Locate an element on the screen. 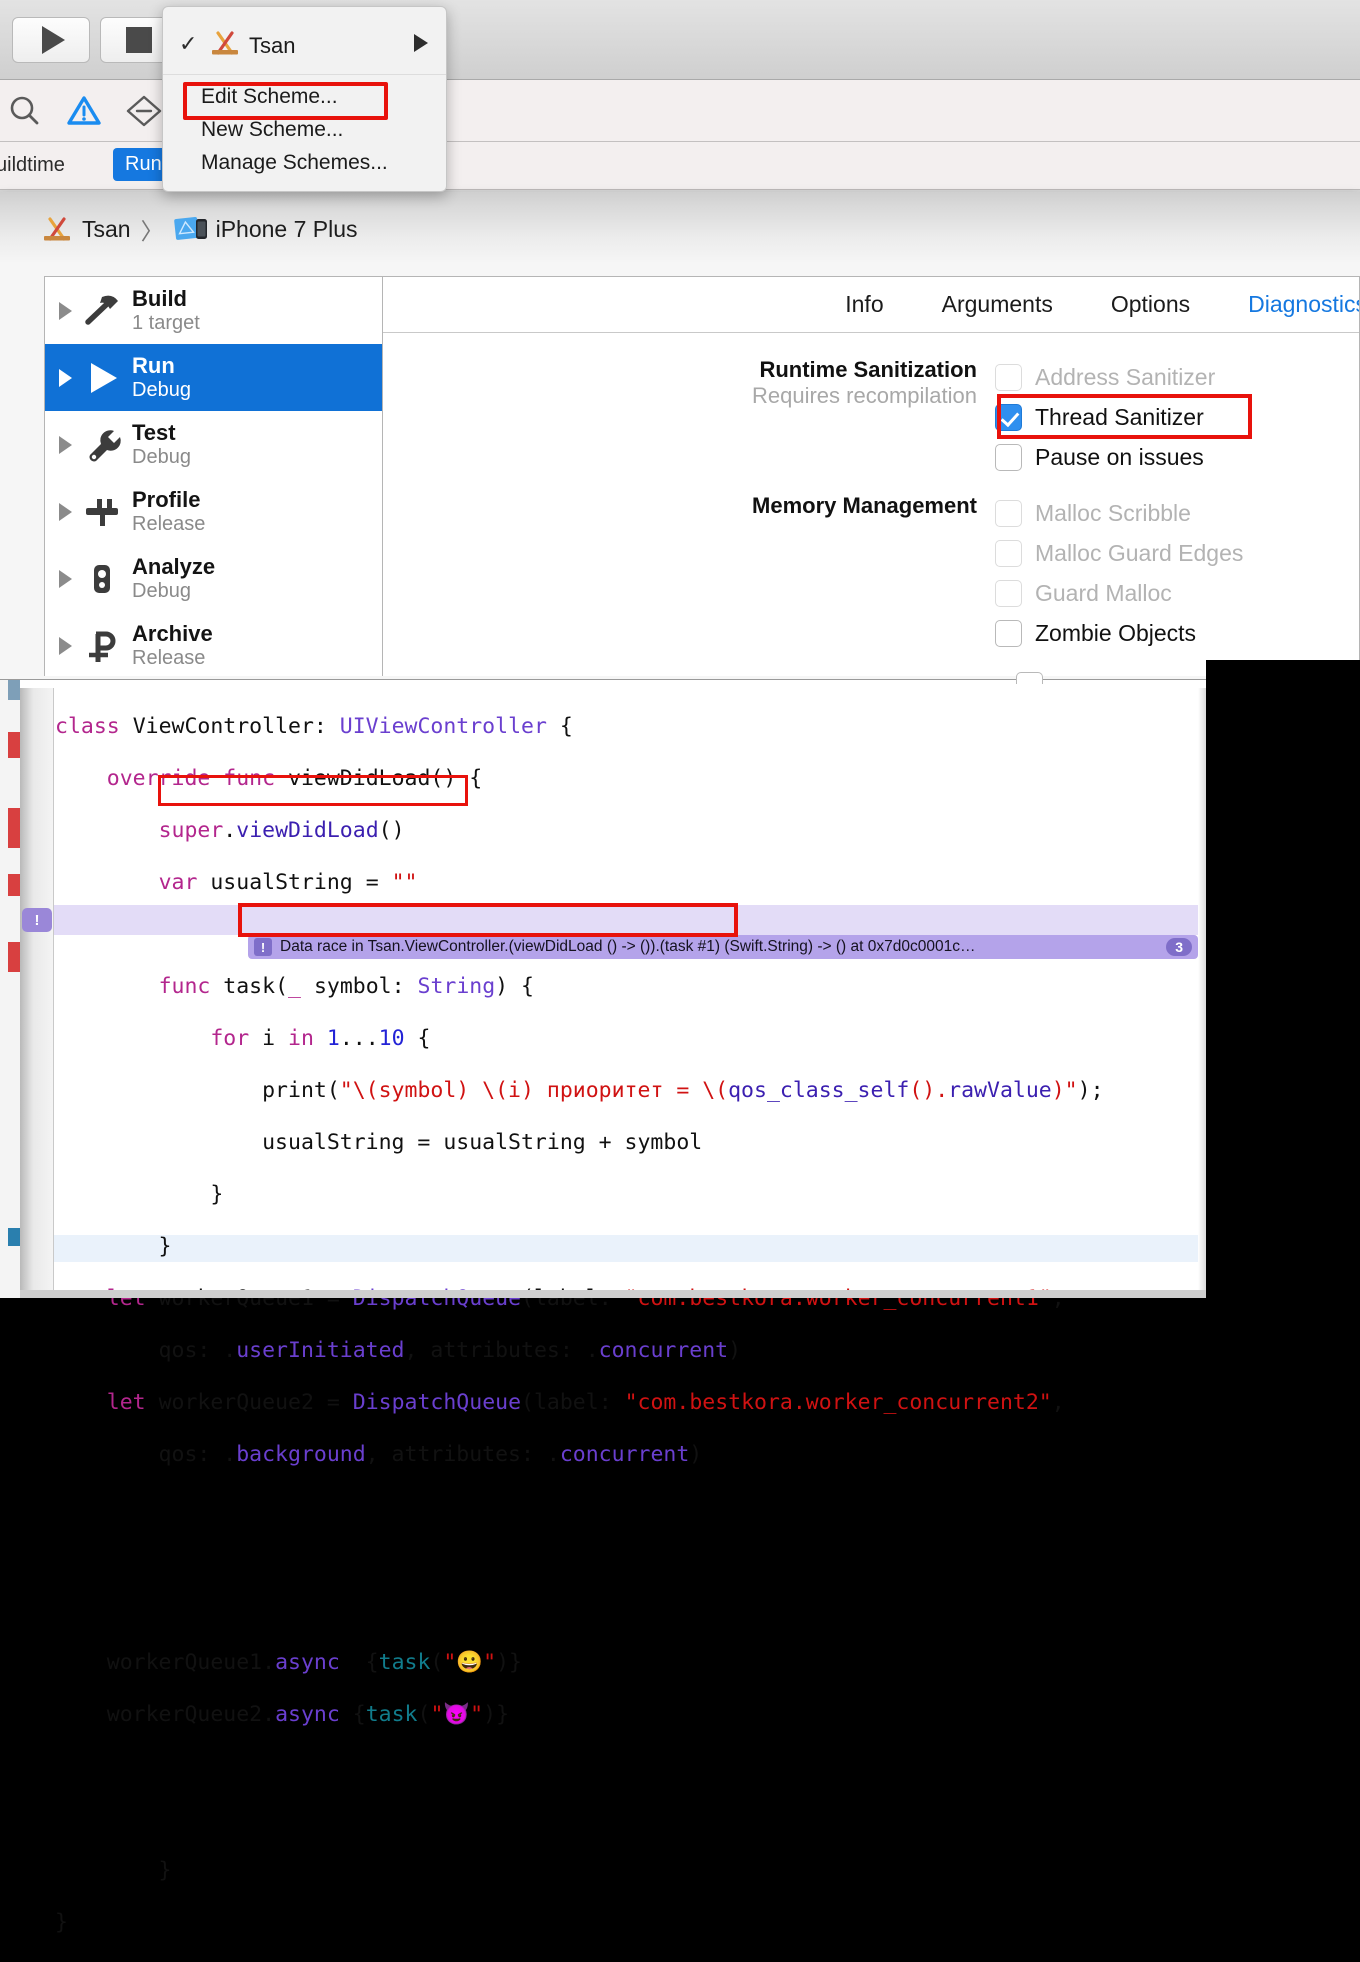 Image resolution: width=1360 pixels, height=1962 pixels. runtime-sanitization-sublabel: Requires recompilation is located at coordinates (864, 395).